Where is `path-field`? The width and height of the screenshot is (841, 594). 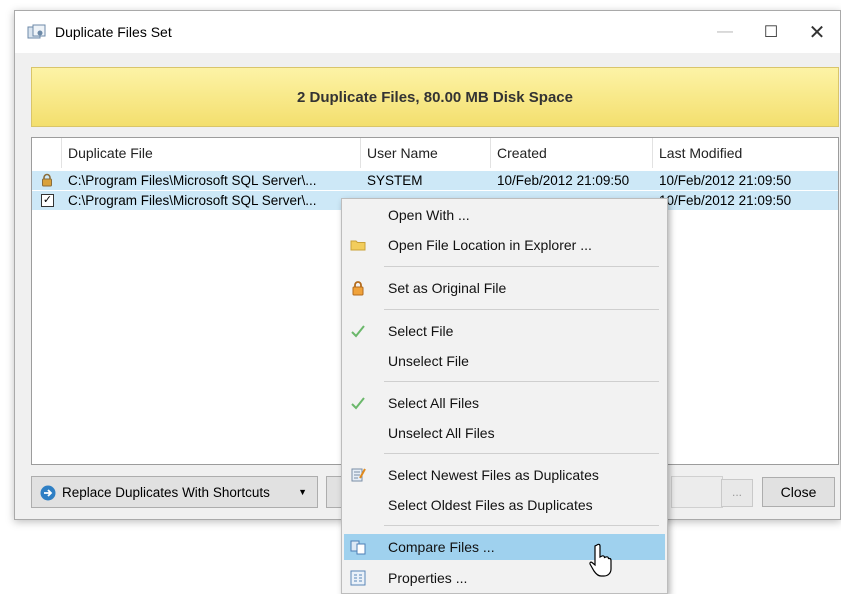 path-field is located at coordinates (697, 492).